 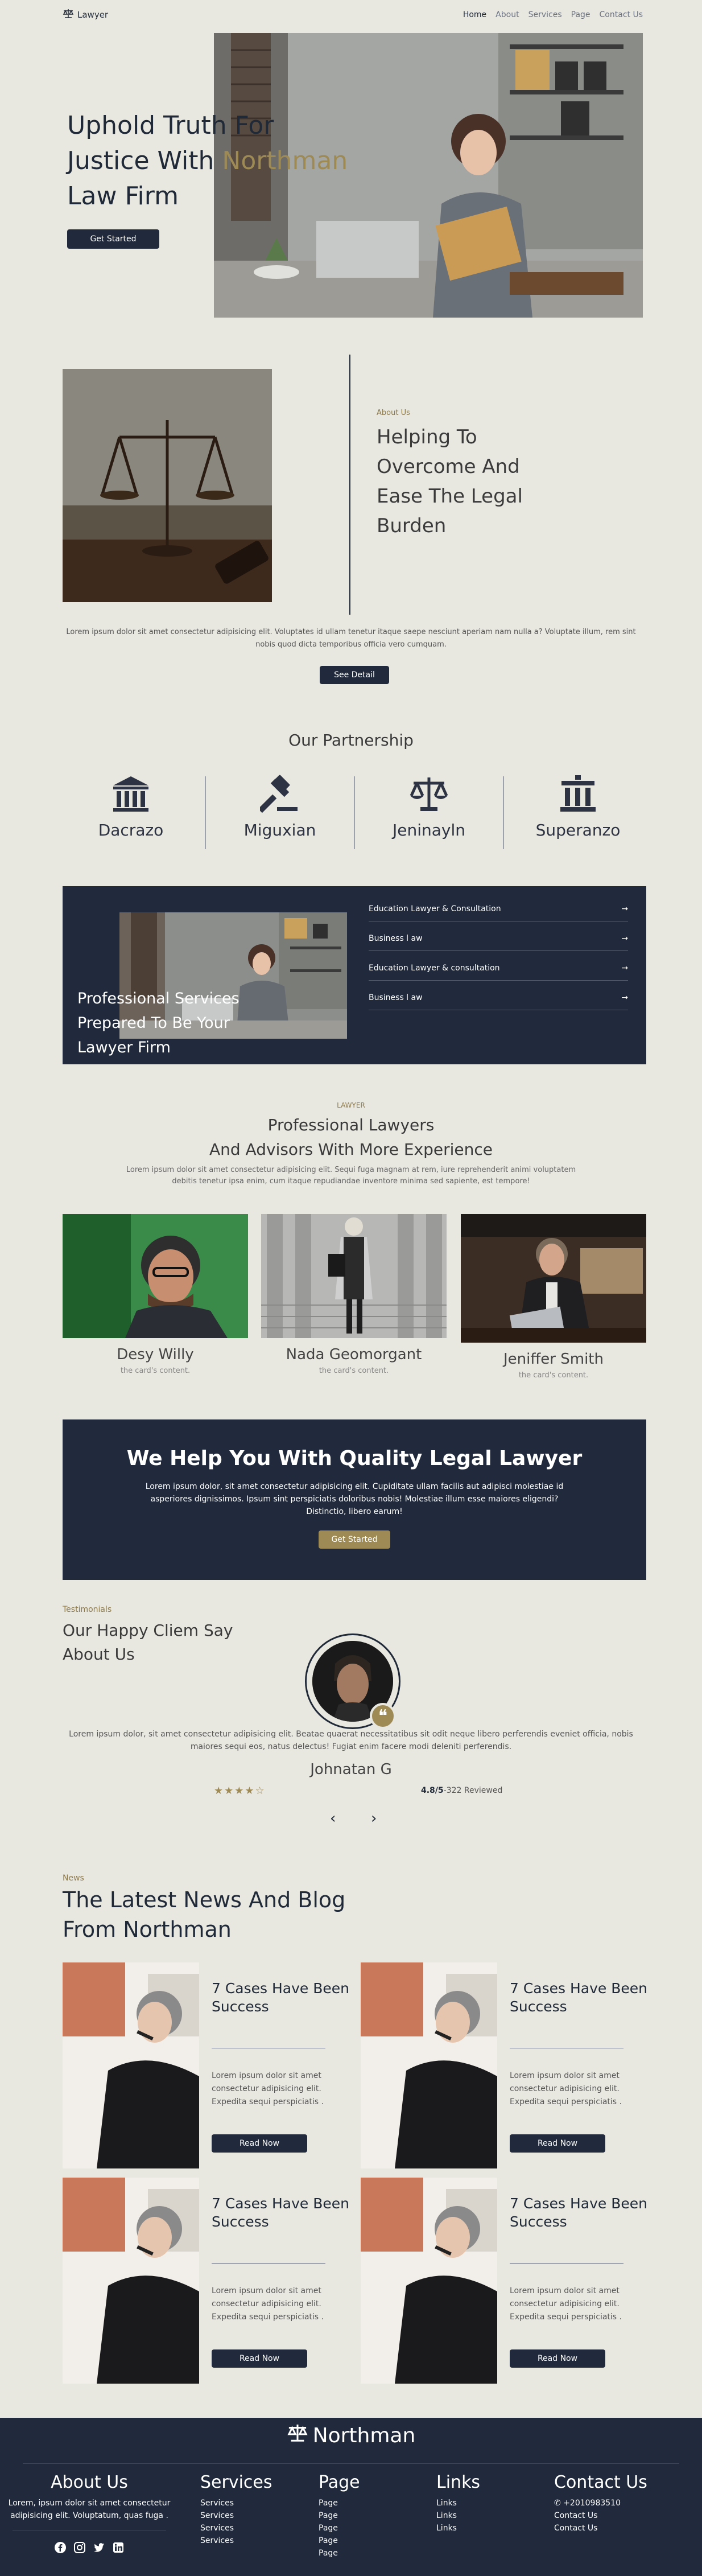 I want to click on partner-jeninayln: Jeninayln, so click(x=429, y=807).